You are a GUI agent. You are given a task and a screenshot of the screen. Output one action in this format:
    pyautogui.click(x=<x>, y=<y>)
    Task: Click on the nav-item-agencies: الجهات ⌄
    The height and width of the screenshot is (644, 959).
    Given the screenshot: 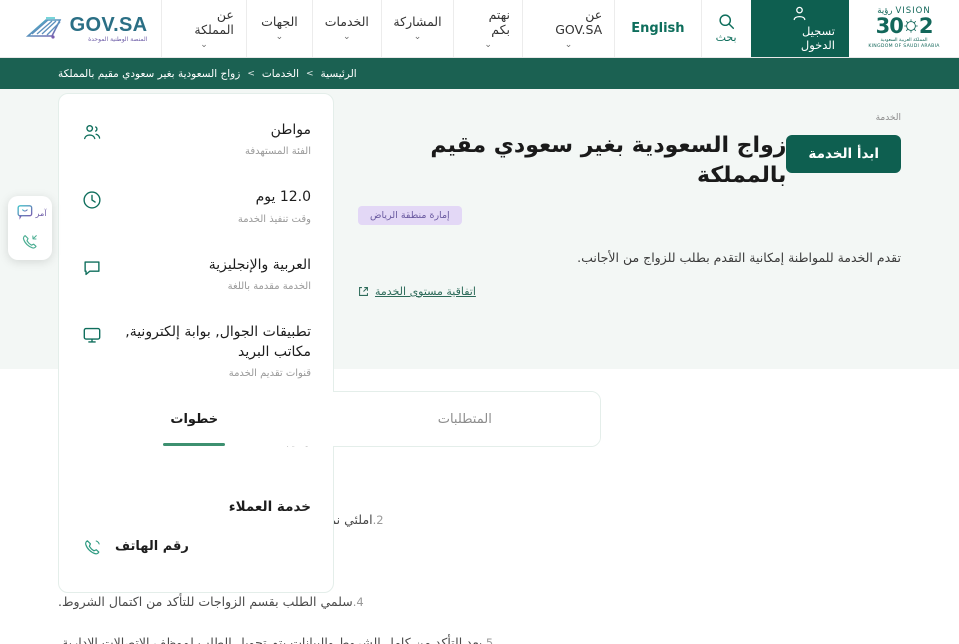 What is the action you would take?
    pyautogui.click(x=278, y=28)
    